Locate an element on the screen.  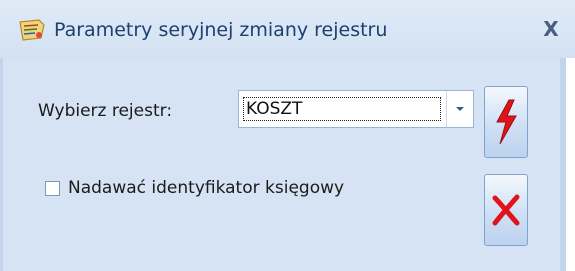
register-combobox: KOSZT is located at coordinates (356, 109).